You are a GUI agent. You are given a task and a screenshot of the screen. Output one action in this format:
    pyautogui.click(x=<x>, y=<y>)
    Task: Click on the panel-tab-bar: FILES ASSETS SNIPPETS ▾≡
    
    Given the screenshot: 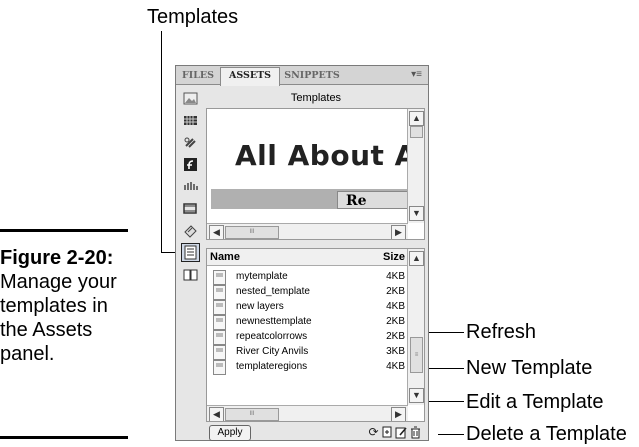 What is the action you would take?
    pyautogui.click(x=302, y=76)
    